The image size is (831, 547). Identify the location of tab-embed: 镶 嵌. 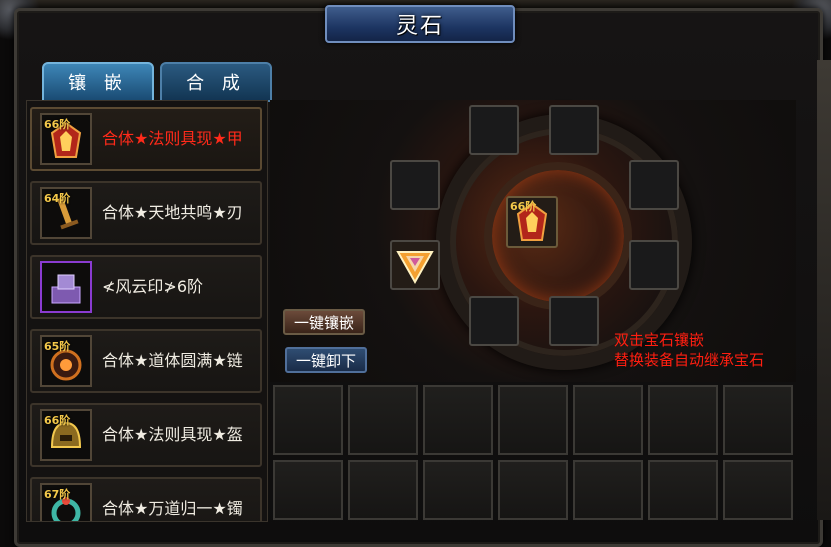
(98, 82).